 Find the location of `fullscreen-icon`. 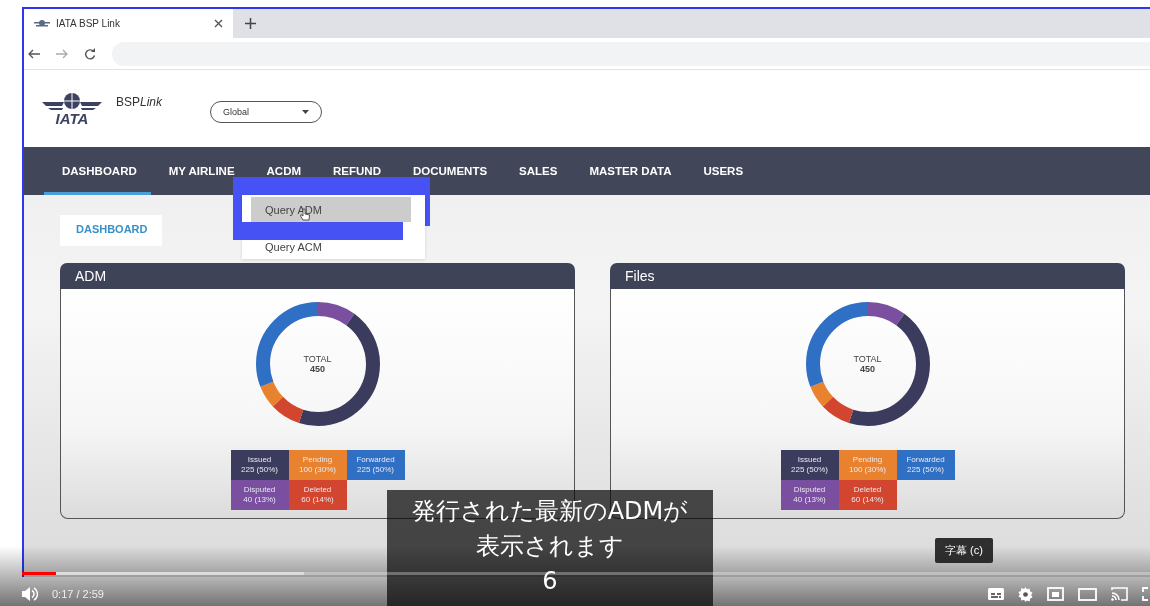

fullscreen-icon is located at coordinates (1146, 594).